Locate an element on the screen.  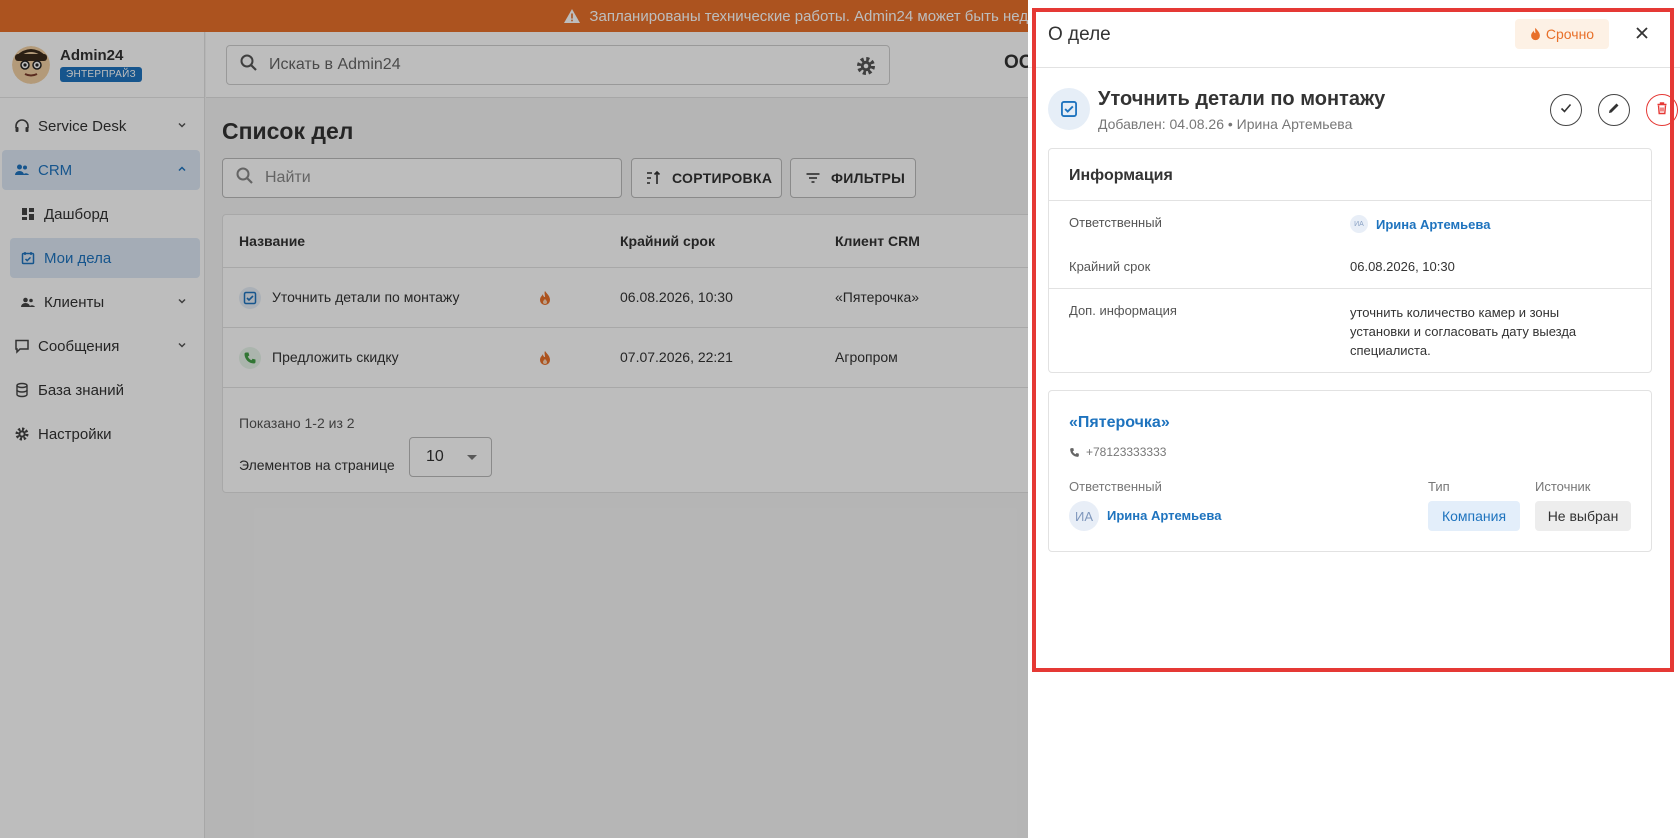
client-source-label: Источник is located at coordinates (1563, 486).